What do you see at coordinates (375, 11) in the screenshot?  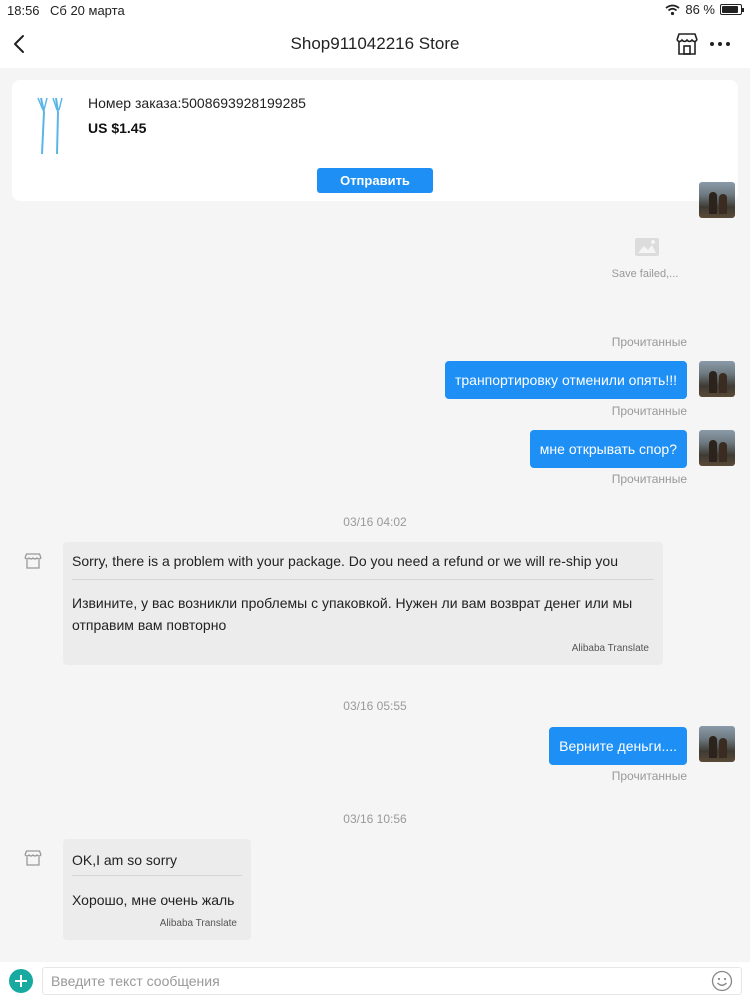 I see `status-bar: 18:56 Сб 20 марта 86 %` at bounding box center [375, 11].